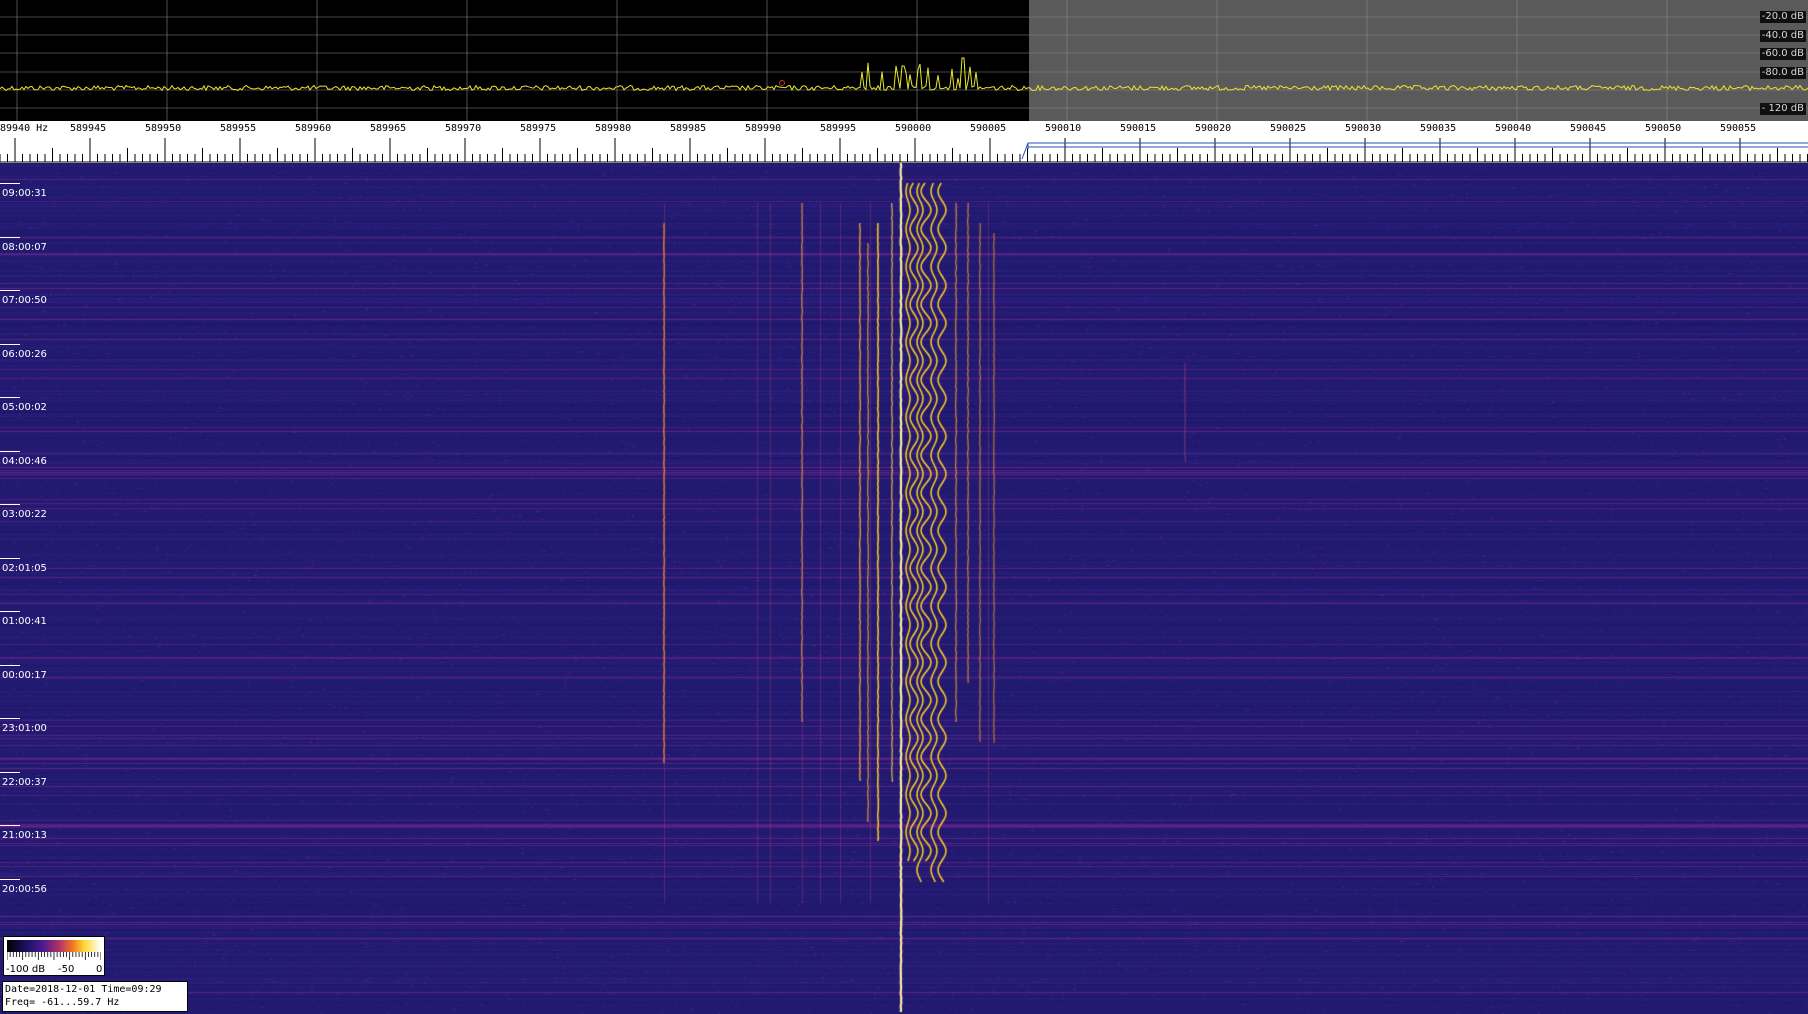 The height and width of the screenshot is (1014, 1808). Describe the element at coordinates (24, 514) in the screenshot. I see `time-label: 03:00:22` at that location.